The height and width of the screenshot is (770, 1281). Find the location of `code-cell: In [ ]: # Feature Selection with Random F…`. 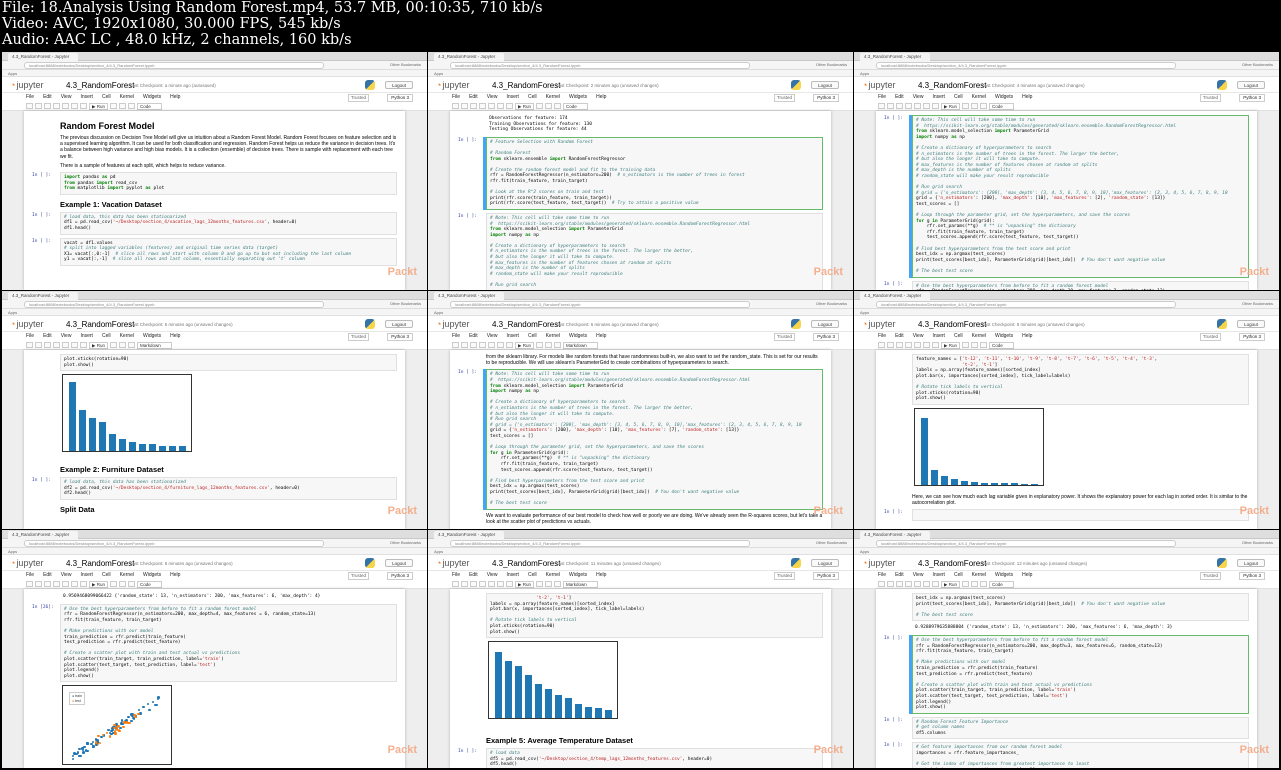

code-cell: In [ ]: # Feature Selection with Random F… is located at coordinates (640, 173).